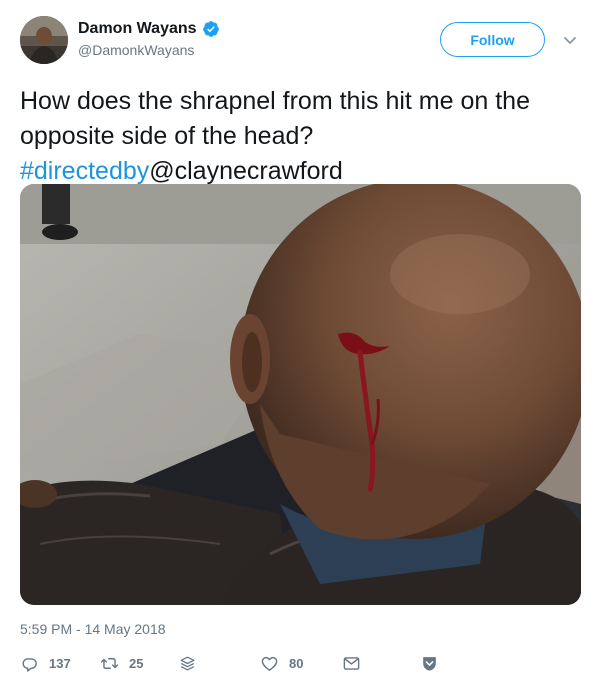  I want to click on follow-button: Follow, so click(492, 39).